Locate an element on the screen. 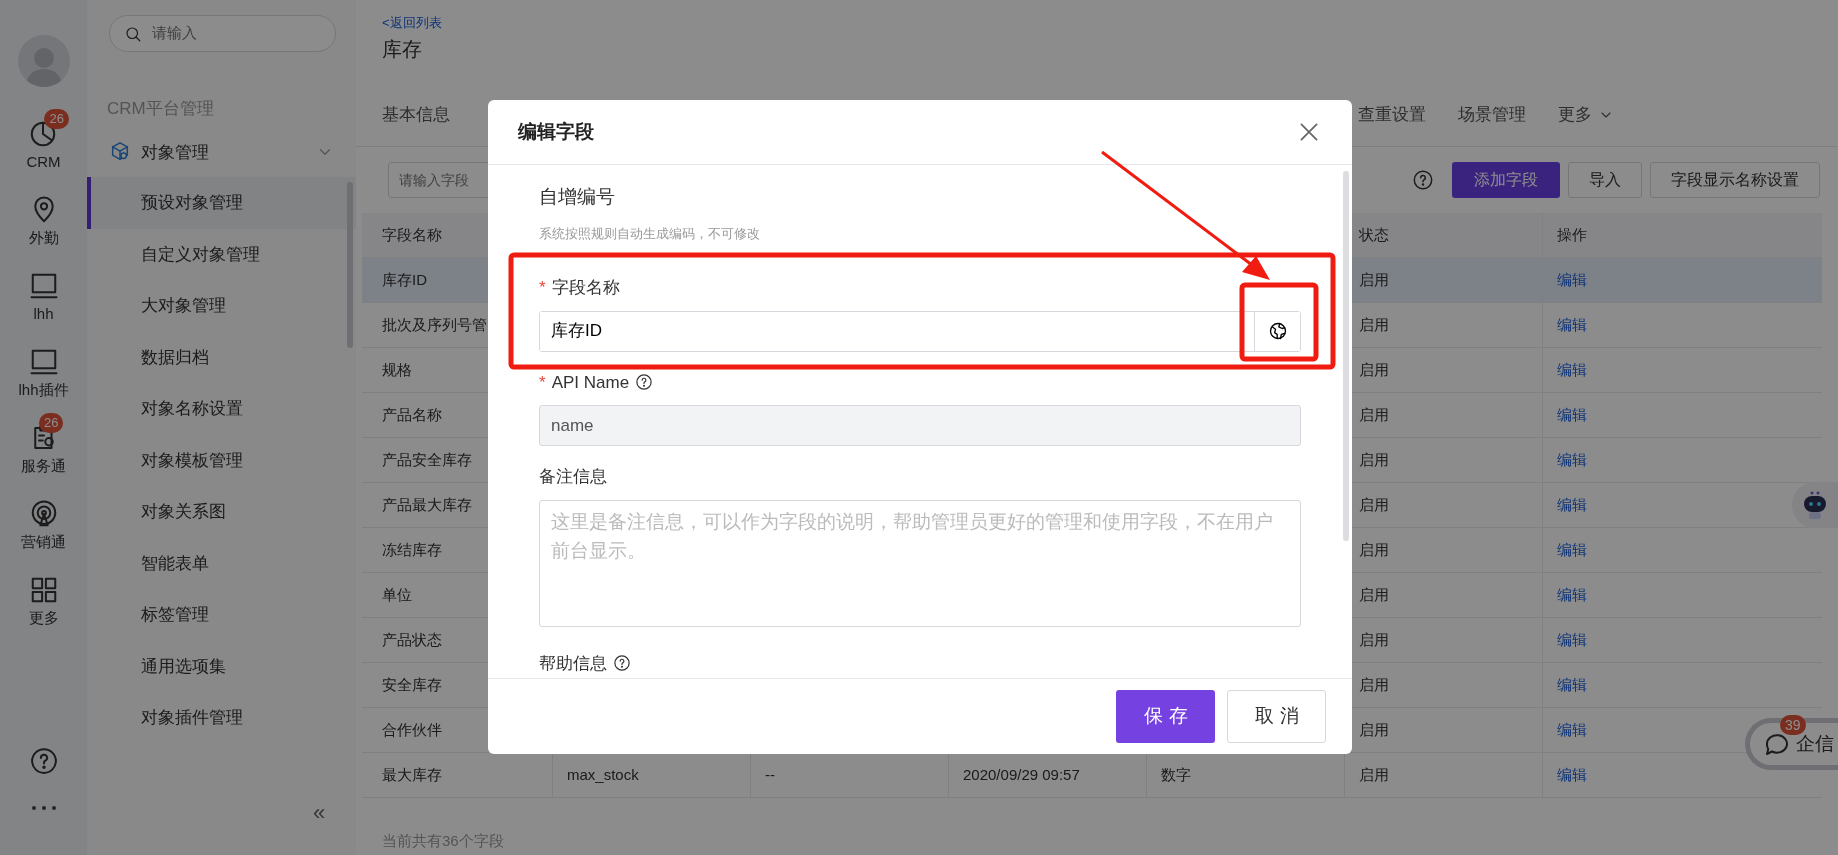 This screenshot has width=1838, height=855. field-label: 字段名称 is located at coordinates (585, 288).